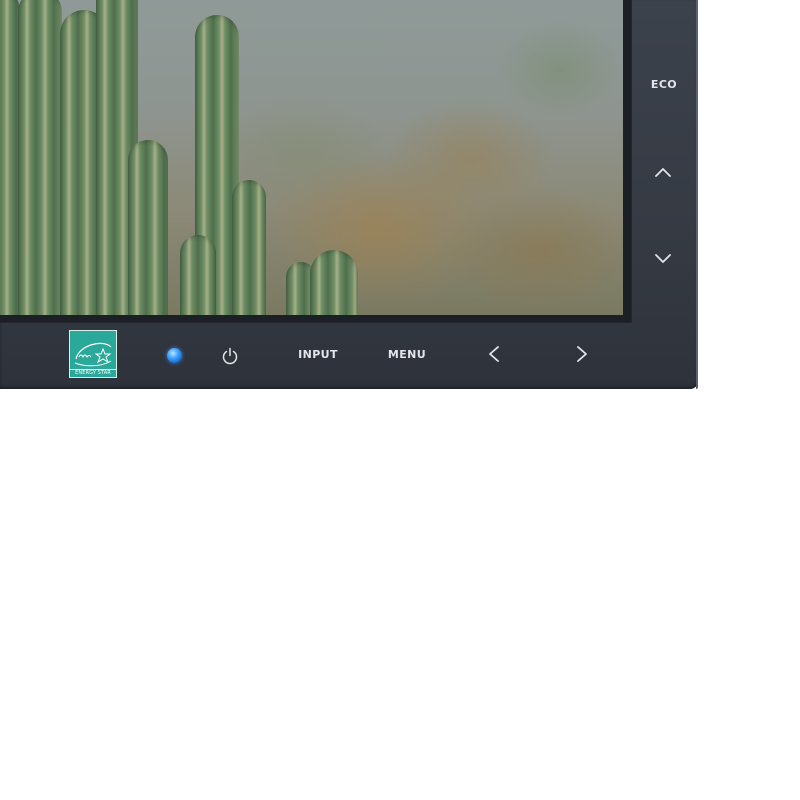 This screenshot has width=800, height=800. I want to click on power-led-indicator, so click(174, 355).